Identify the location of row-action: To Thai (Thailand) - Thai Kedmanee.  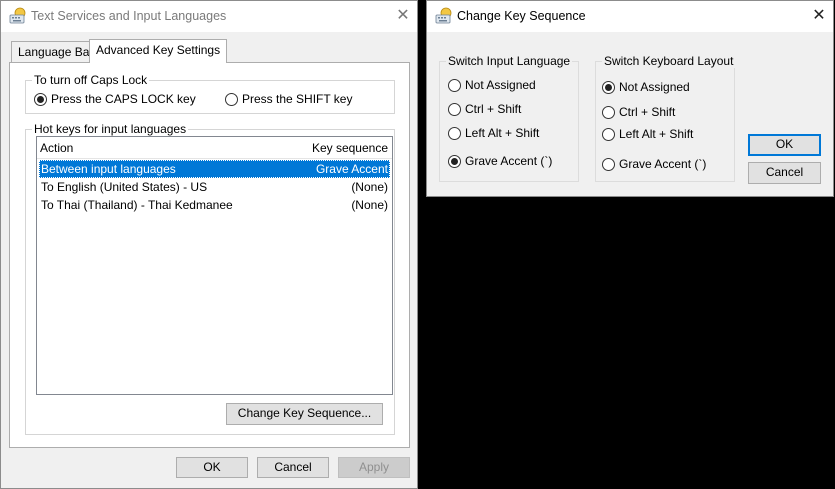
(137, 205).